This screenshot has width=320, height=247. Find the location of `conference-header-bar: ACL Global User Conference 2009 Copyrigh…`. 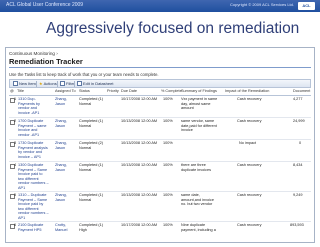

conference-header-bar: ACL Global User Conference 2009 Copyrigh… is located at coordinates (160, 6).